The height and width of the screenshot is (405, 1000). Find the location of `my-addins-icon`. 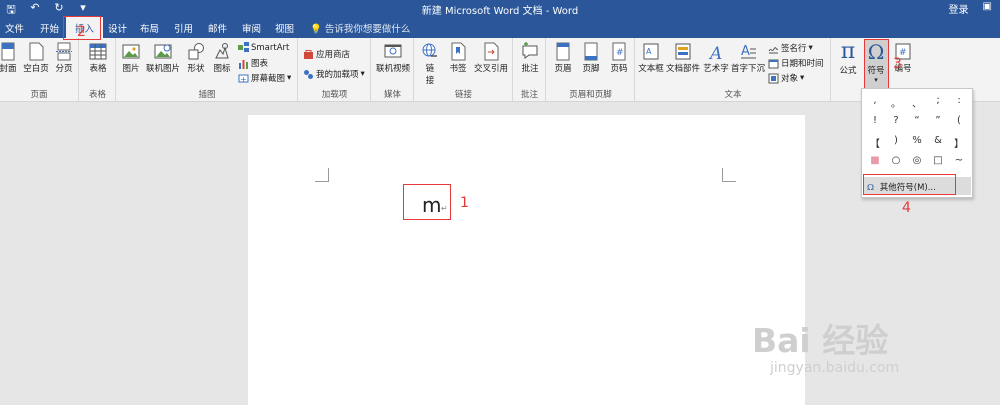

my-addins-icon is located at coordinates (308, 74).